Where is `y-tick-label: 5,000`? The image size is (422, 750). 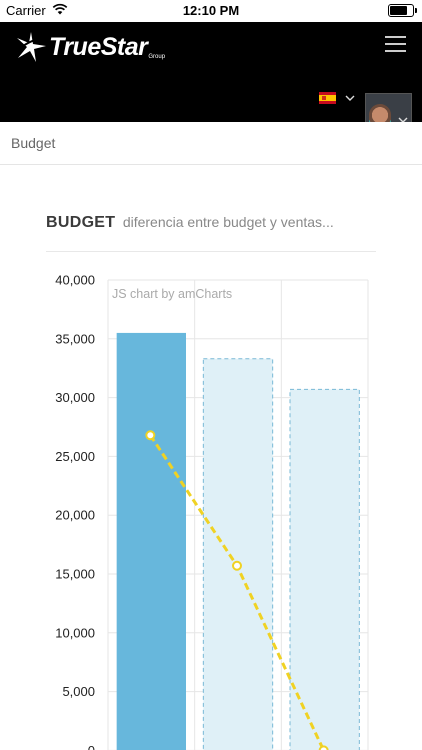 y-tick-label: 5,000 is located at coordinates (78, 691).